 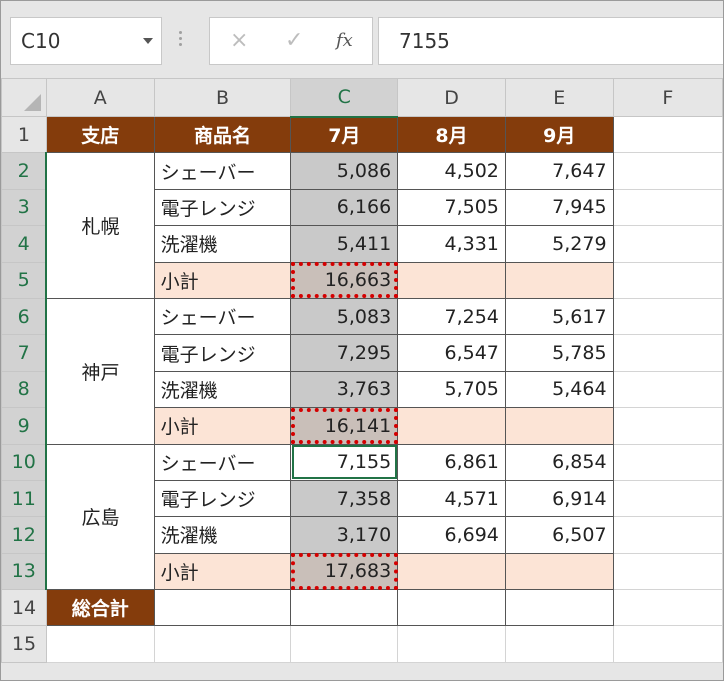 I want to click on subtotal-value-cell: 16,663, so click(x=344, y=280).